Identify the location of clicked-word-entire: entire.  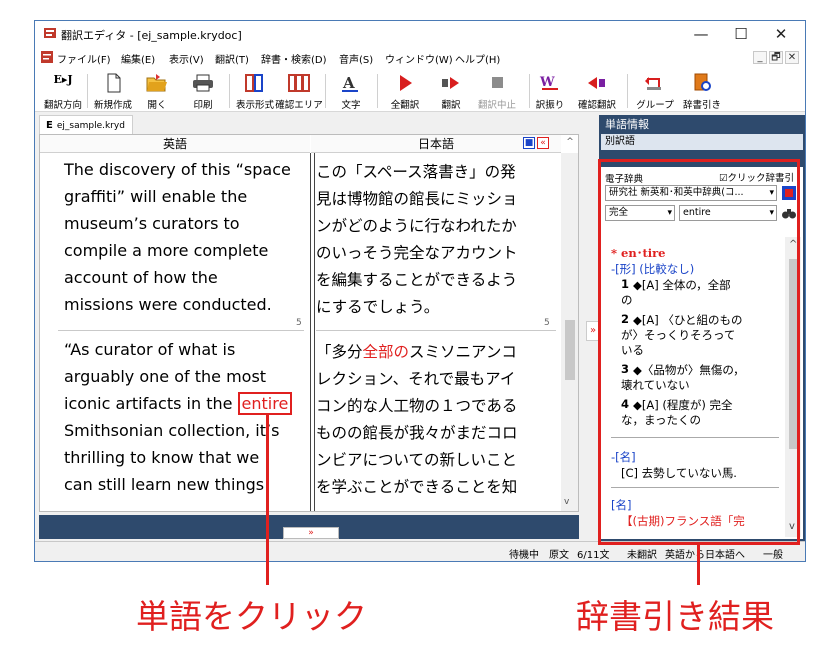
(265, 403).